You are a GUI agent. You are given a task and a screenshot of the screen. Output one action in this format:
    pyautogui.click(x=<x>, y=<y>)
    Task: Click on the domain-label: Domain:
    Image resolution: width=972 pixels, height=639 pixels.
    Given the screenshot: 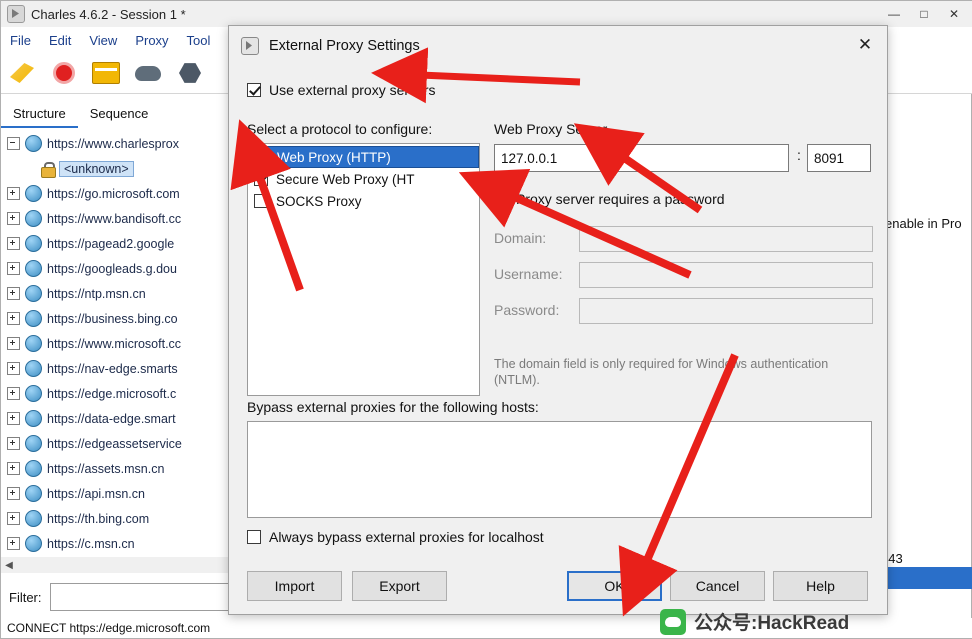 What is the action you would take?
    pyautogui.click(x=520, y=238)
    